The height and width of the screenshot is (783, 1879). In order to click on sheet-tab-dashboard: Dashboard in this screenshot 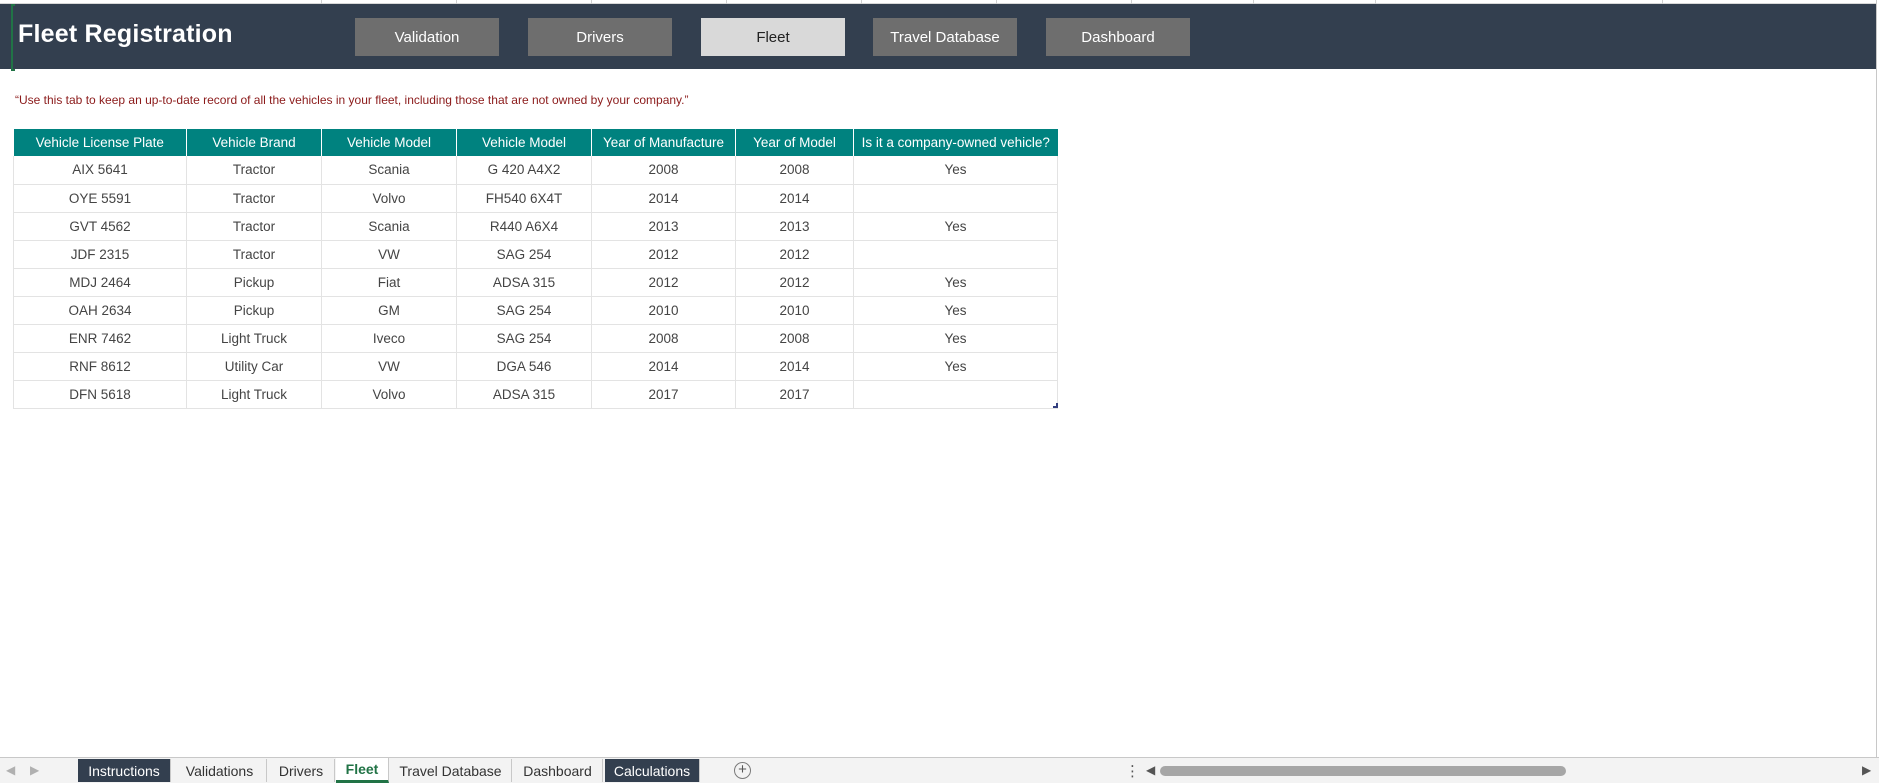, I will do `click(558, 770)`.